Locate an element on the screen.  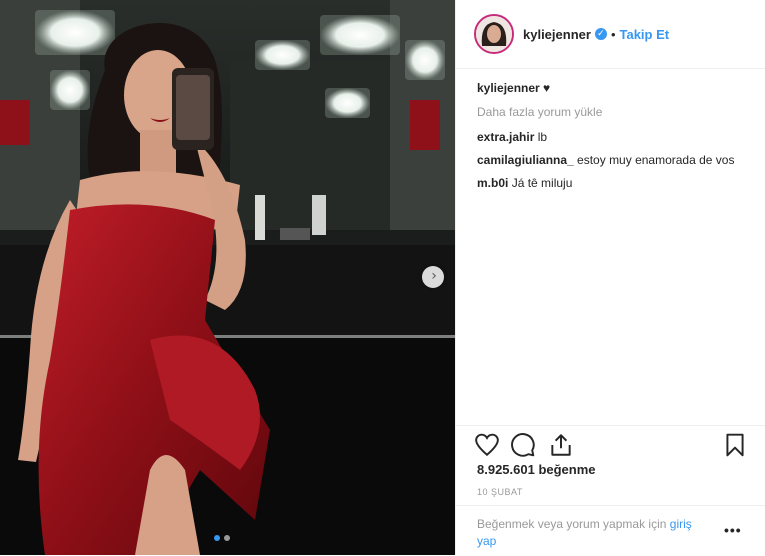
load-more-comments-button: Daha fazla yorum yükle is located at coordinates (612, 112).